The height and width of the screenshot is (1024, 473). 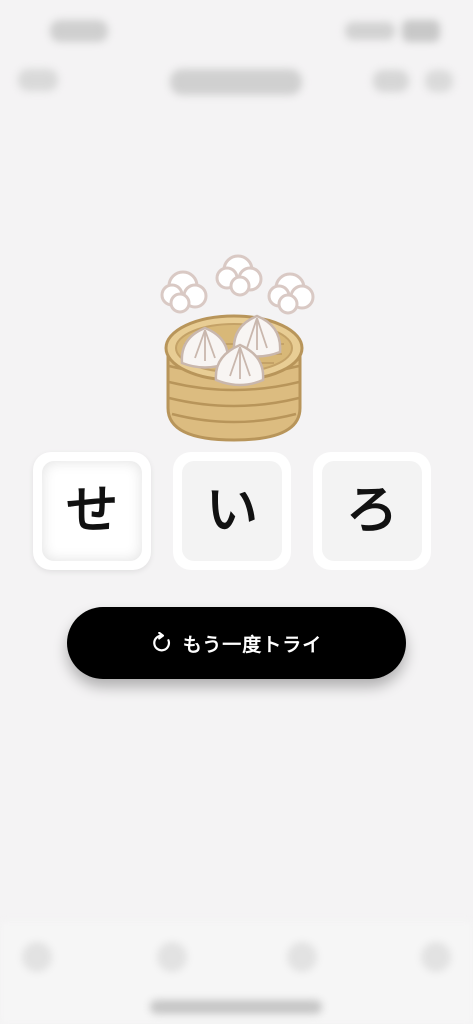 I want to click on retry-button: もう一度トライ, so click(x=236, y=643).